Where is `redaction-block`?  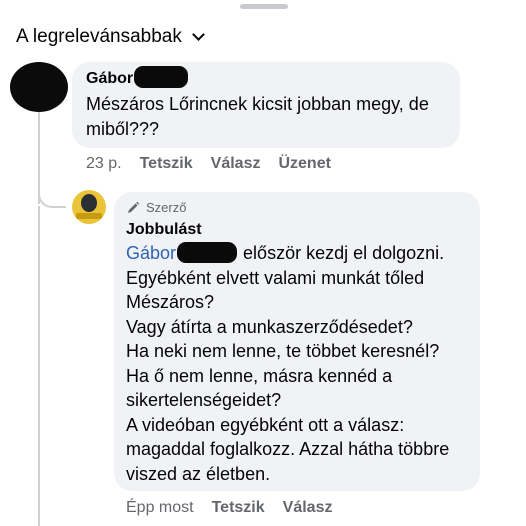 redaction-block is located at coordinates (161, 77).